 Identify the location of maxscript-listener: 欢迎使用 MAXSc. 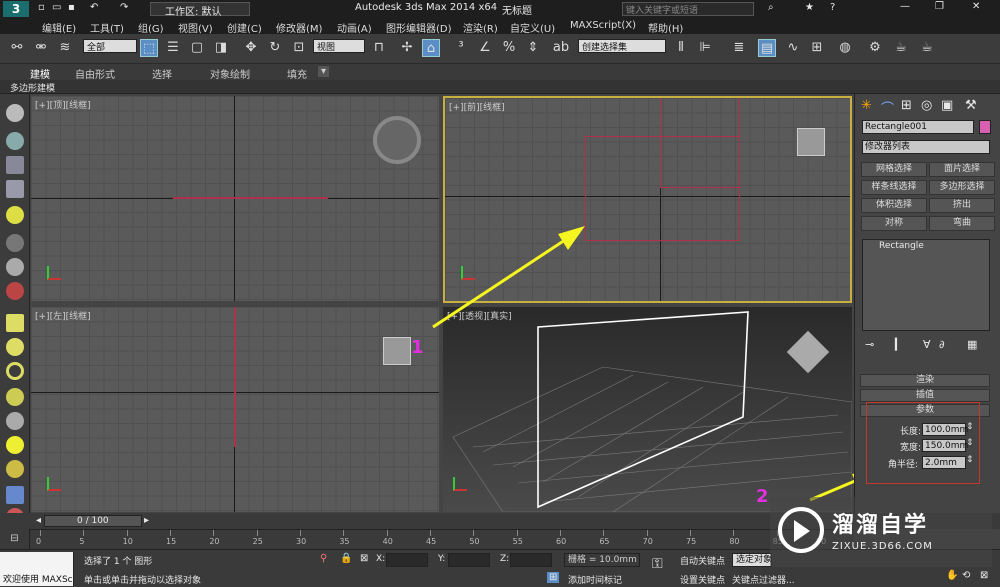
(37, 569).